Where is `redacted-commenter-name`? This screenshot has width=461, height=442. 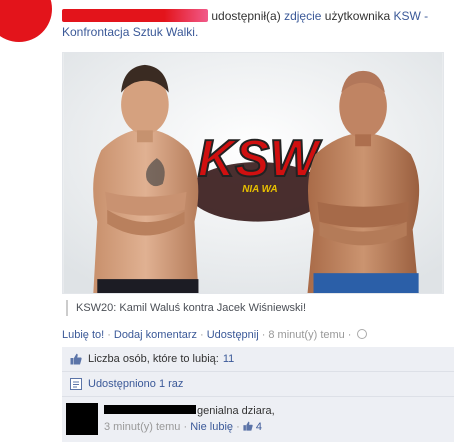 redacted-commenter-name is located at coordinates (150, 409).